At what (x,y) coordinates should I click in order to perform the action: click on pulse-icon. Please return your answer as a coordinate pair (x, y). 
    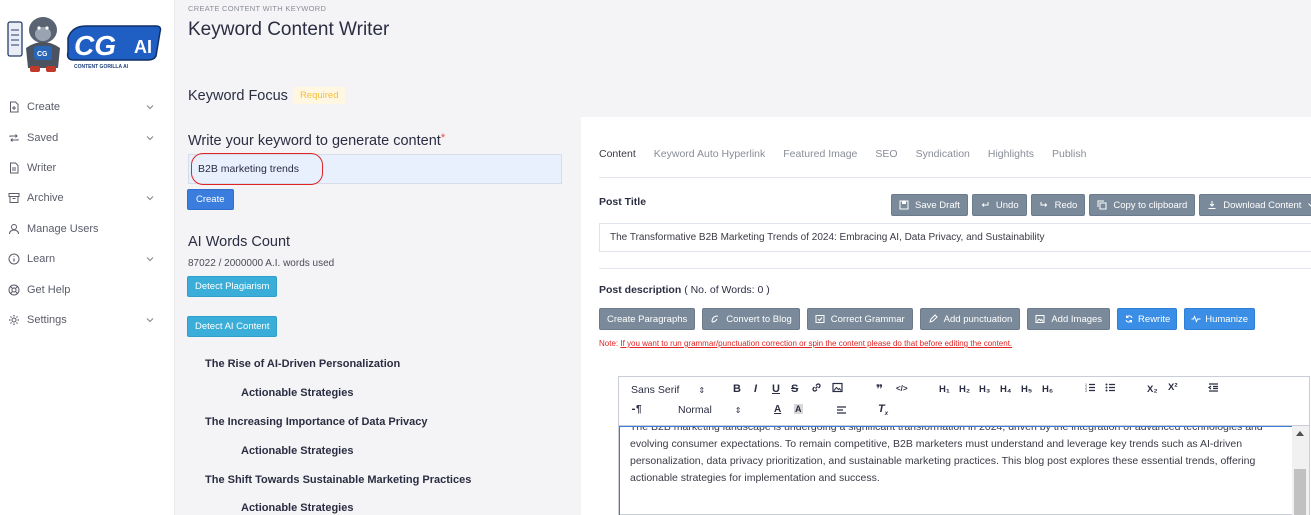
    Looking at the image, I should click on (1196, 319).